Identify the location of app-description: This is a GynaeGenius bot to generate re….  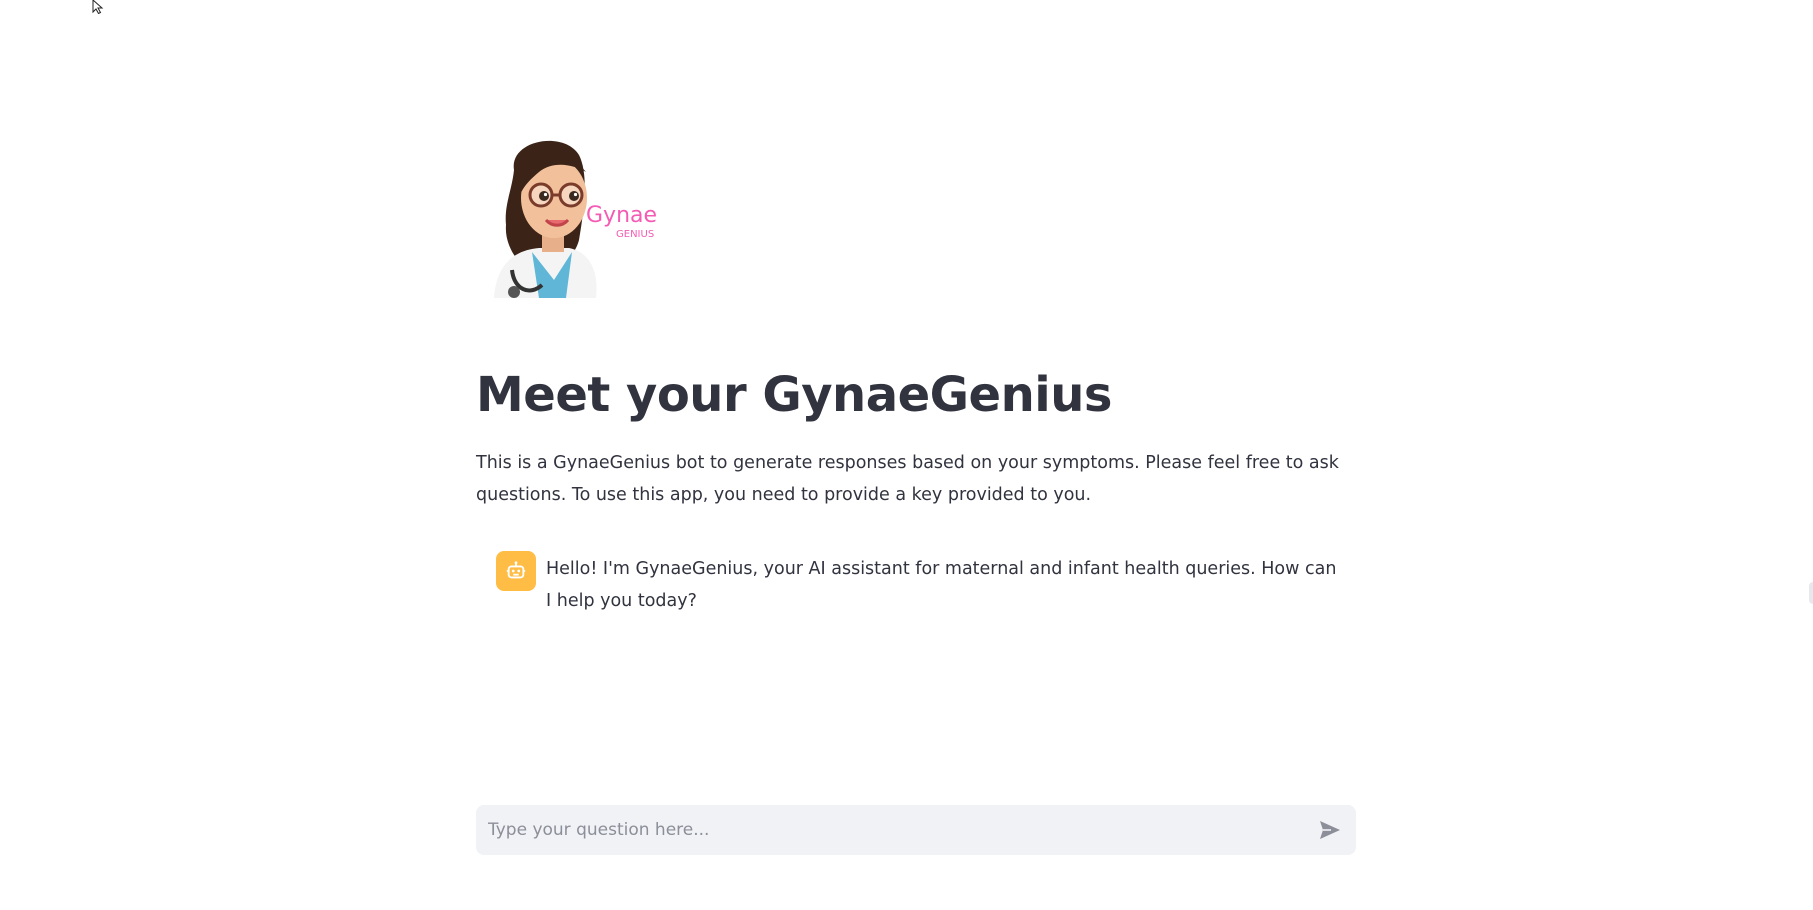
(907, 479).